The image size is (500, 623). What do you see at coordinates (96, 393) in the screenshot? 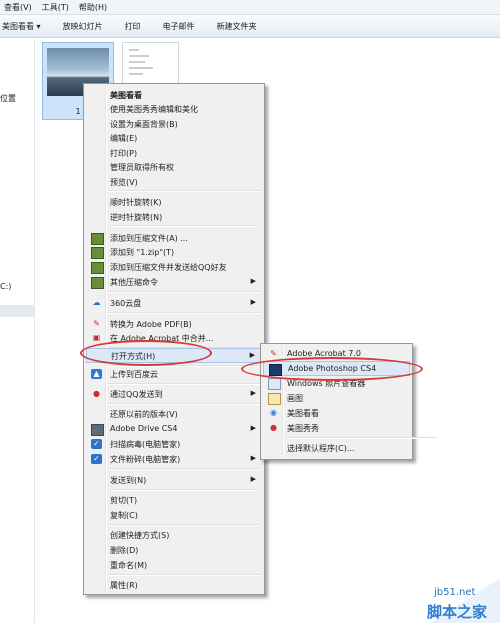
I see `qq-icon: ●` at bounding box center [96, 393].